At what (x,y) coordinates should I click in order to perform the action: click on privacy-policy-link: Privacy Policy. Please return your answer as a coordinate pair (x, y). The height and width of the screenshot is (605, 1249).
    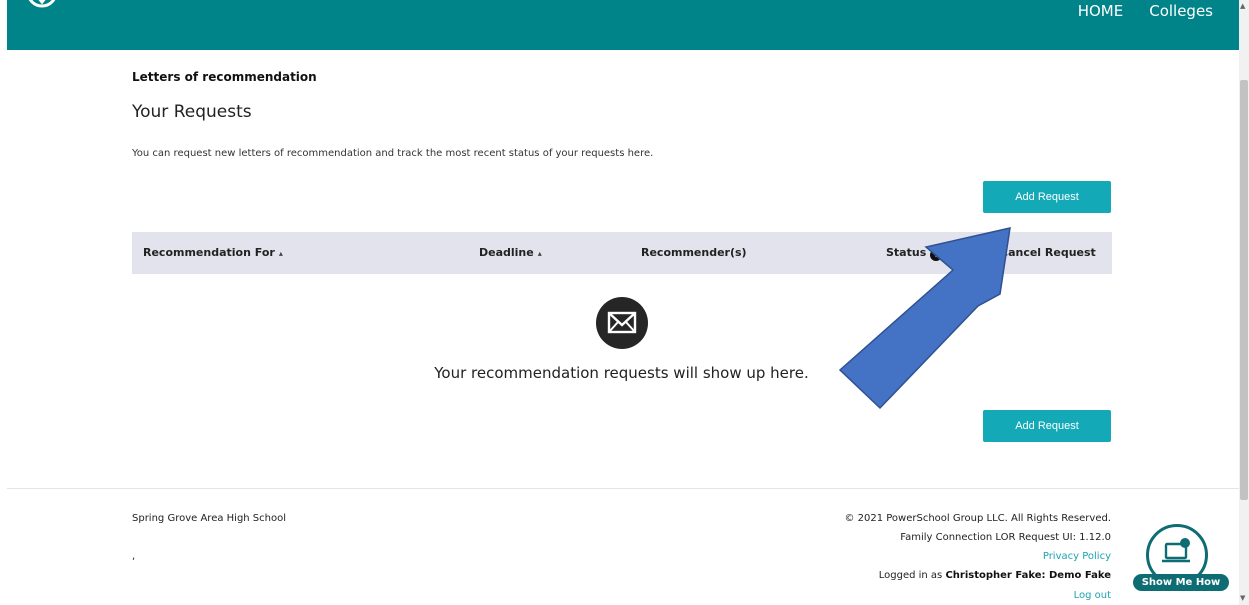
    Looking at the image, I should click on (1077, 556).